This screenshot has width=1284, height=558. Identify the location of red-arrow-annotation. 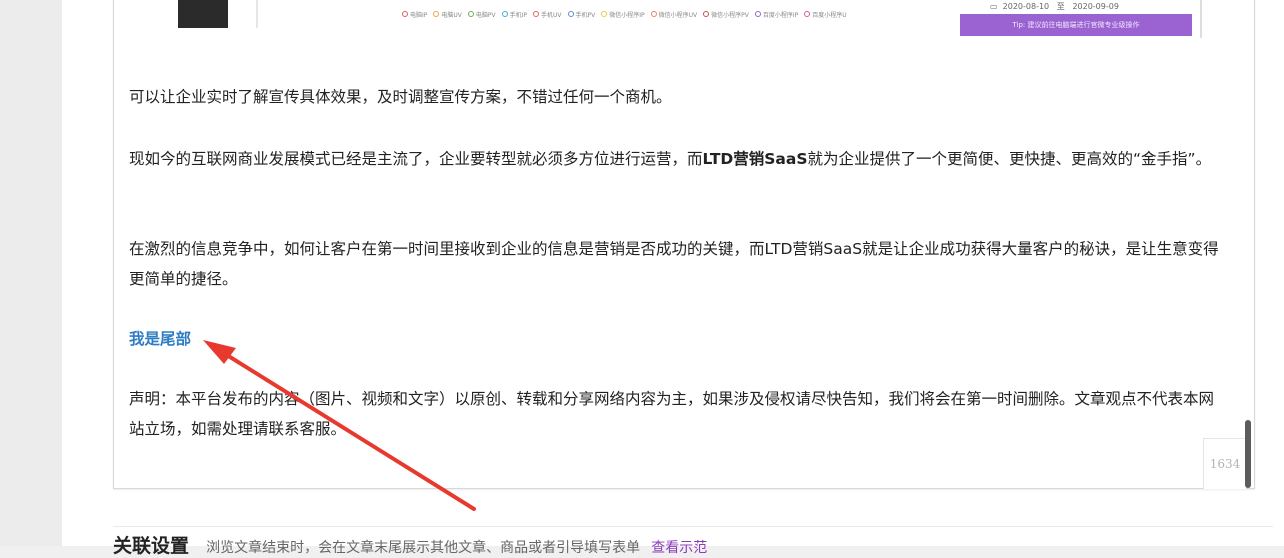
(339, 425).